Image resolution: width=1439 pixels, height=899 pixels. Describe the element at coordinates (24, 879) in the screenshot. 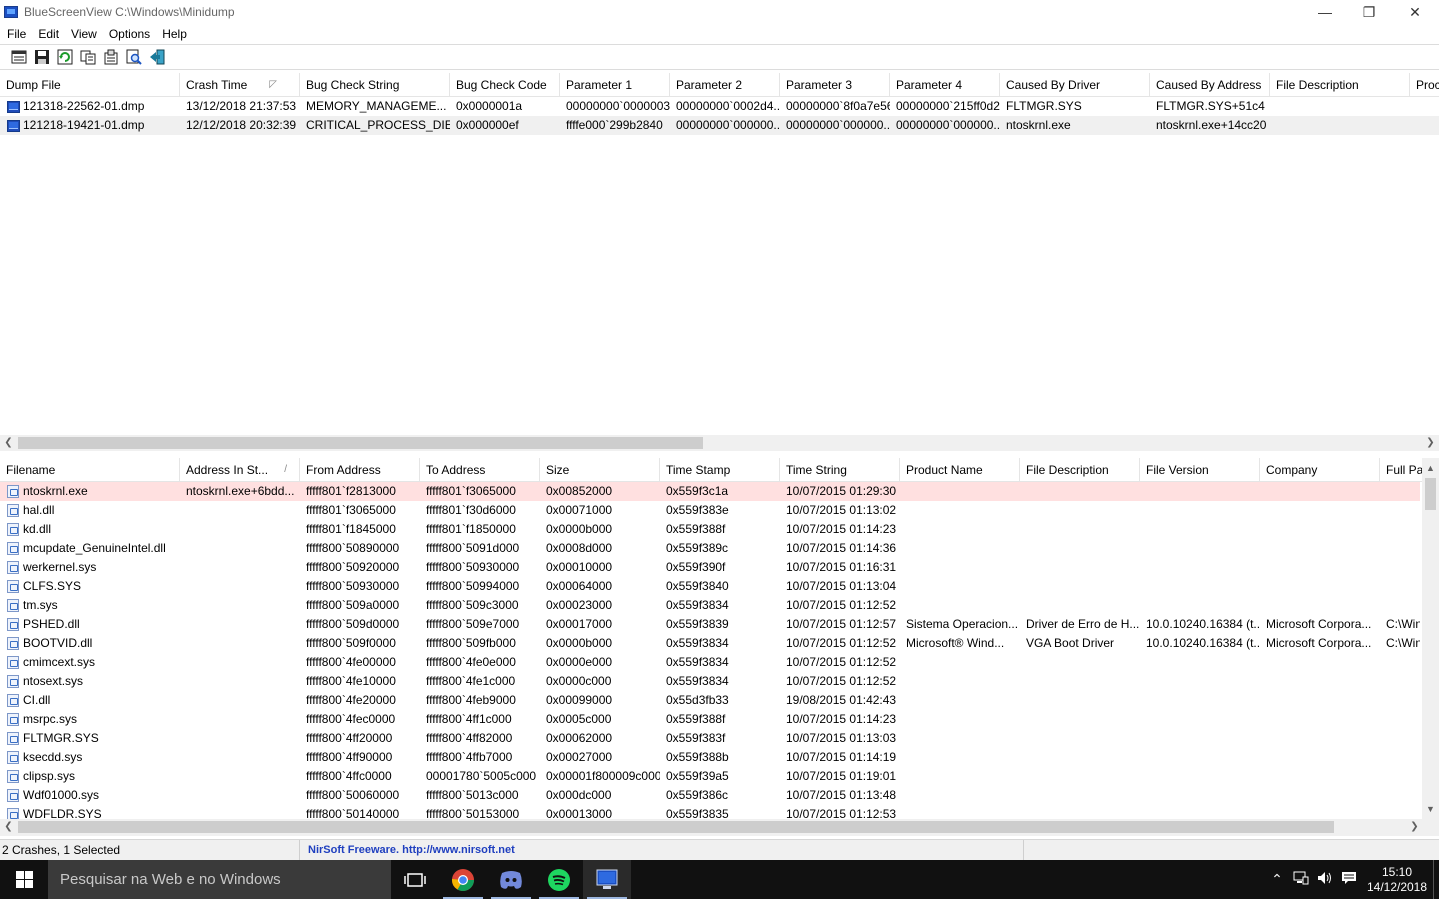

I see `start-button` at that location.